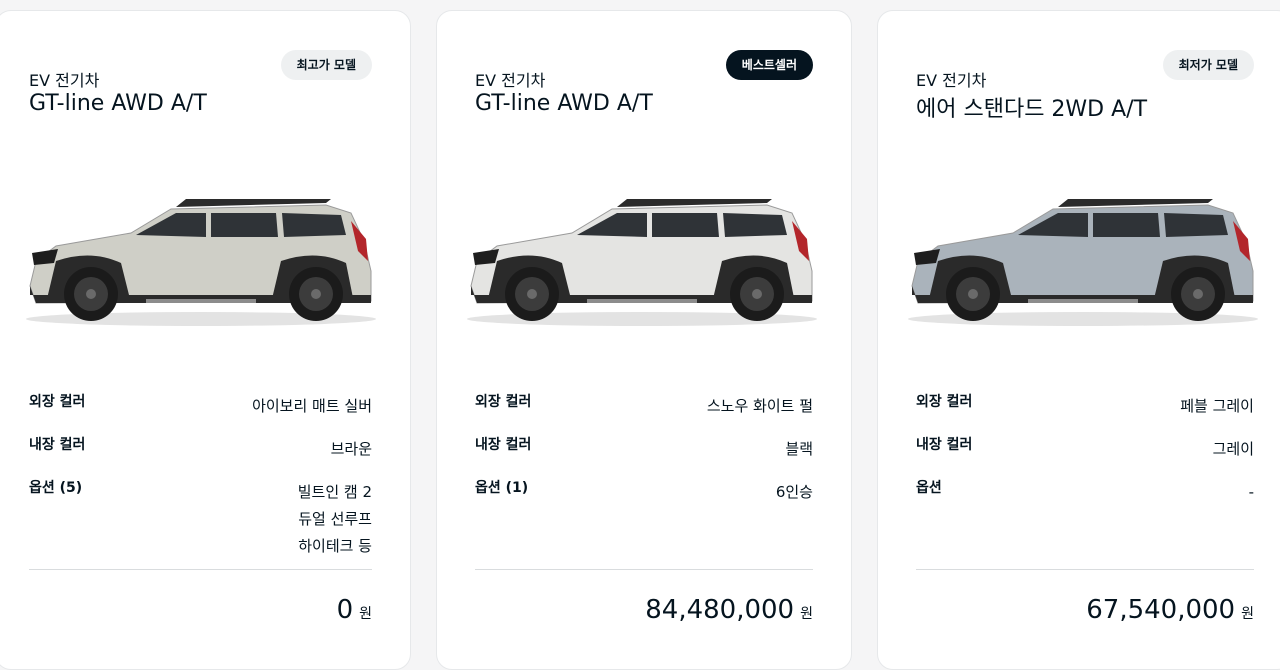 Image resolution: width=1280 pixels, height=670 pixels. What do you see at coordinates (1032, 109) in the screenshot?
I see `model-name: 에어 스탠다드 2WD A/T` at bounding box center [1032, 109].